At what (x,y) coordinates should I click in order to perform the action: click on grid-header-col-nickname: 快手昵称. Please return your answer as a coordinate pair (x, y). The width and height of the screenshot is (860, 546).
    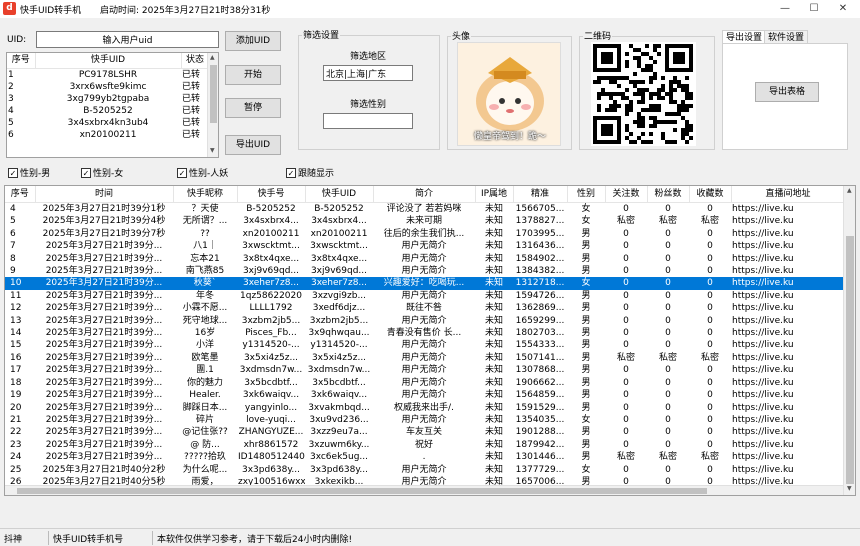
    Looking at the image, I should click on (205, 194).